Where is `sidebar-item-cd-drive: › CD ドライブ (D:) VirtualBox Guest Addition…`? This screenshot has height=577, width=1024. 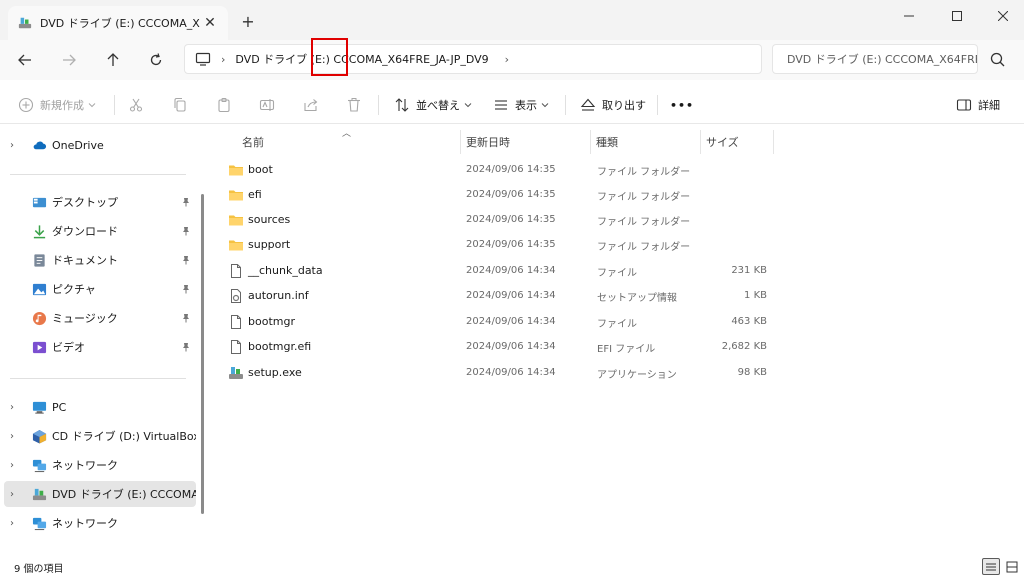 sidebar-item-cd-drive: › CD ドライブ (D:) VirtualBox Guest Addition… is located at coordinates (102, 436).